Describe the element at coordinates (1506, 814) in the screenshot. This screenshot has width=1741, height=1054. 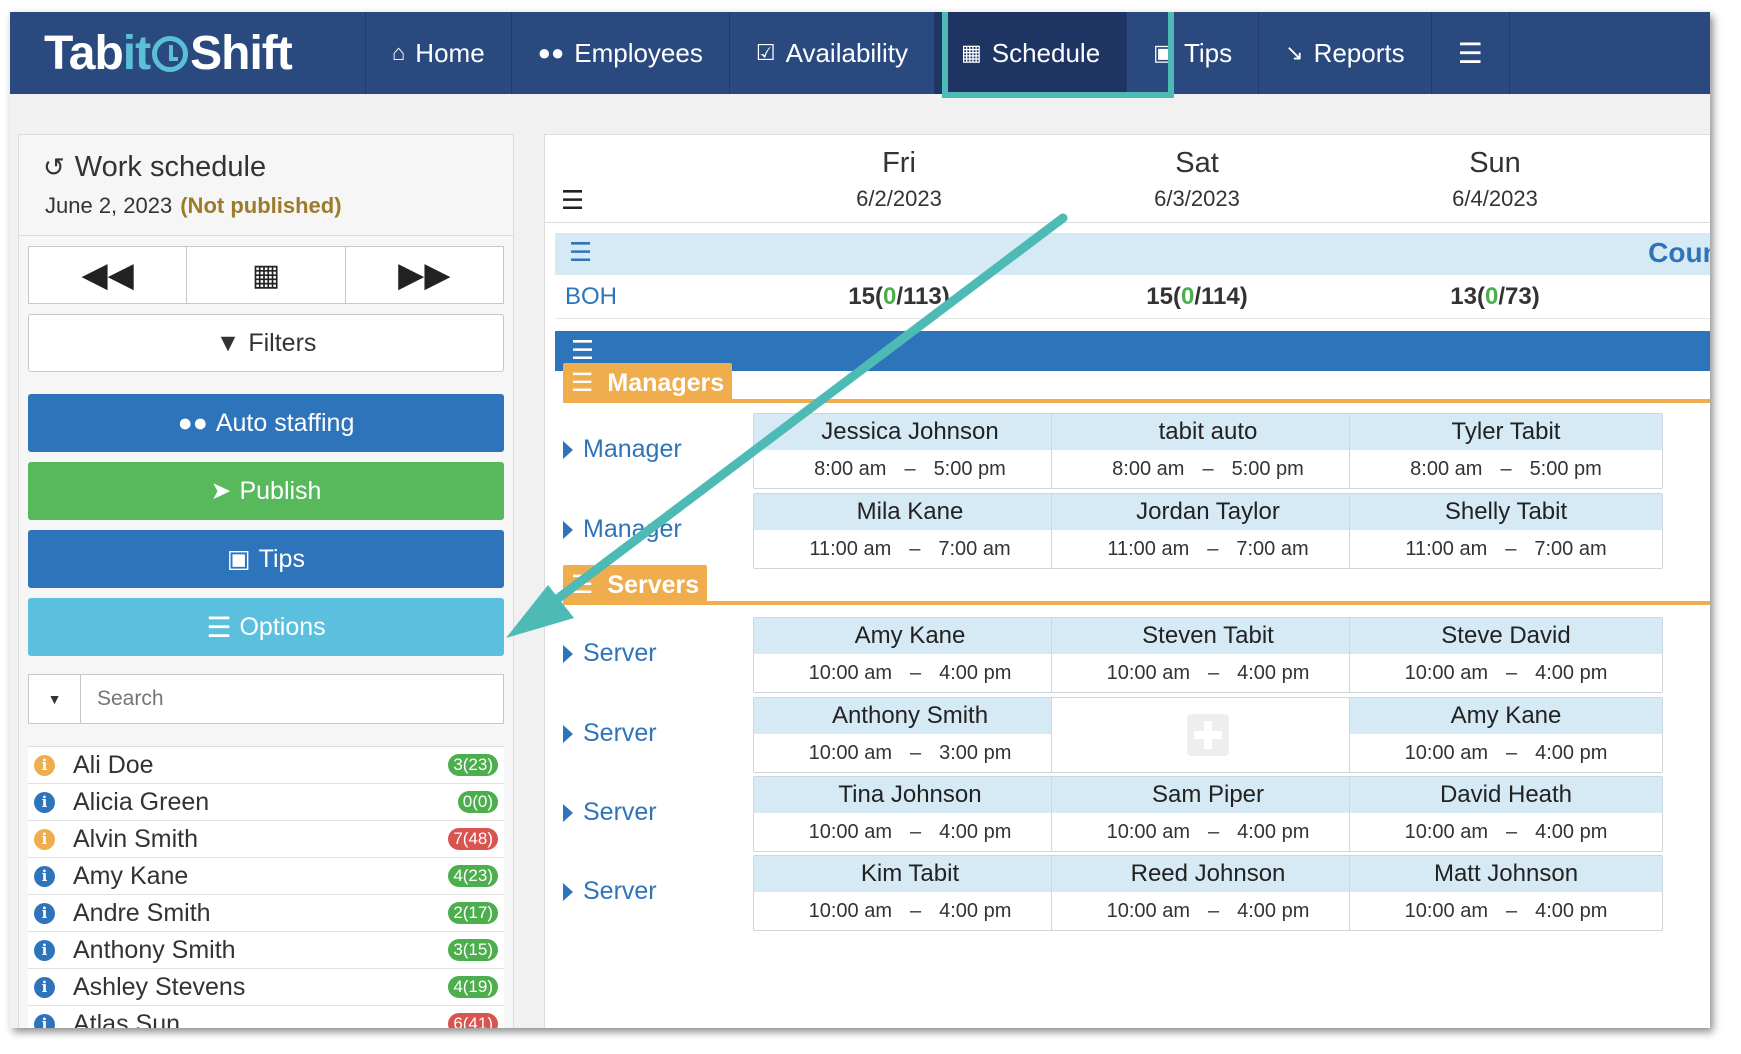
I see `shift-card: David Heath 10:00 am –4:00 pm` at that location.